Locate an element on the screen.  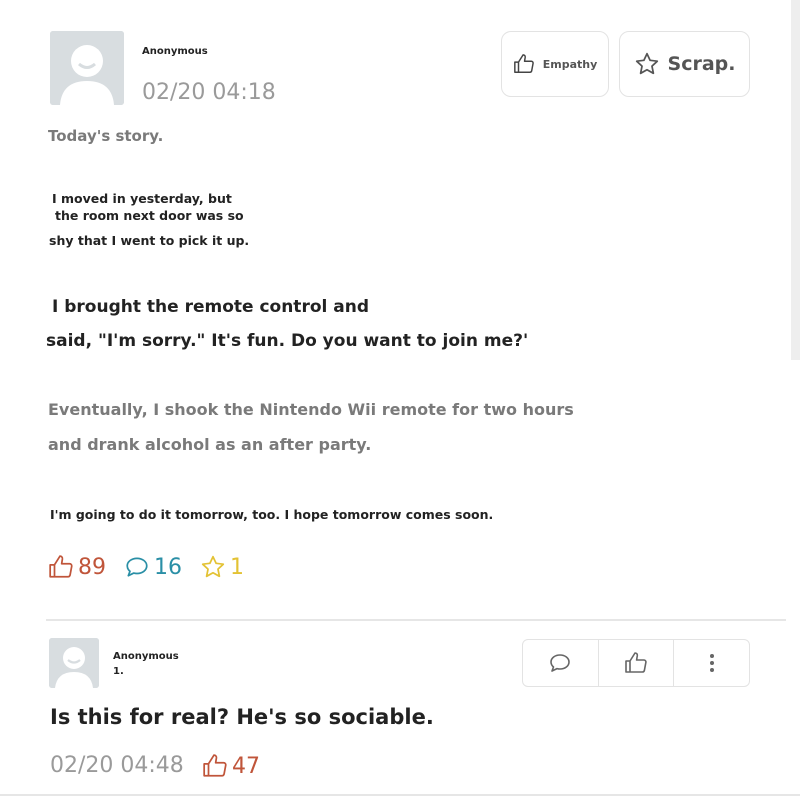
comment-avatar is located at coordinates (74, 663).